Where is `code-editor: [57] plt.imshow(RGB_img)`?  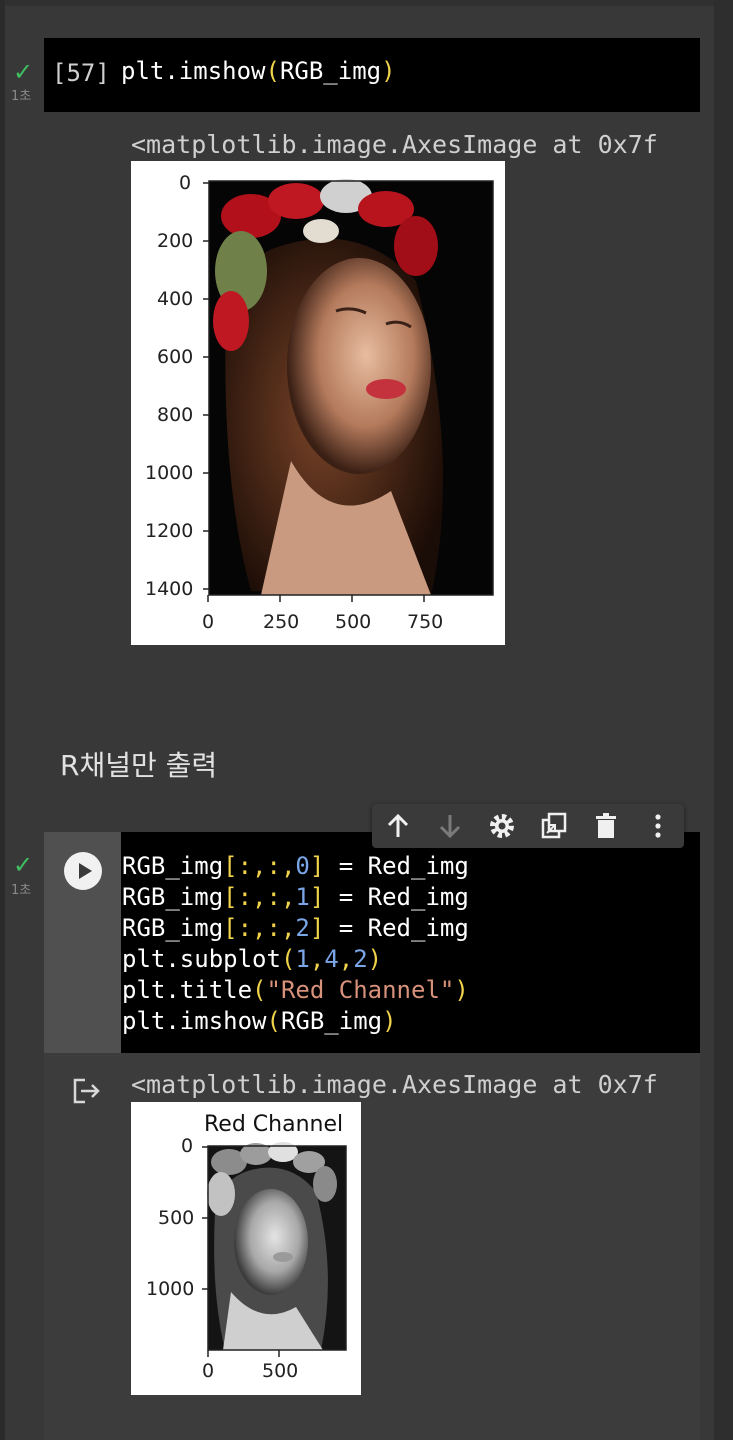 code-editor: [57] plt.imshow(RGB_img) is located at coordinates (372, 75).